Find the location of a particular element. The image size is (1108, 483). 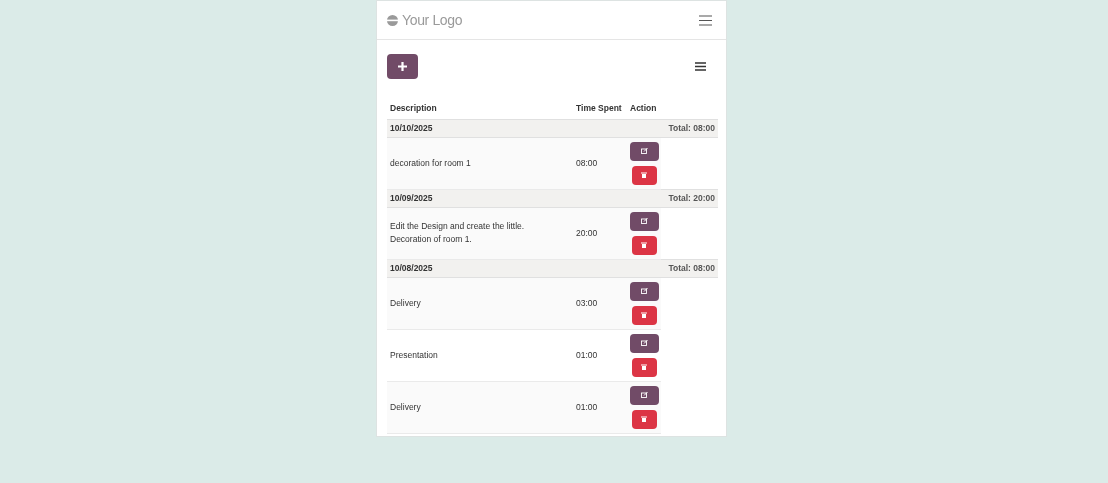

description-text: Presentation is located at coordinates (414, 355).